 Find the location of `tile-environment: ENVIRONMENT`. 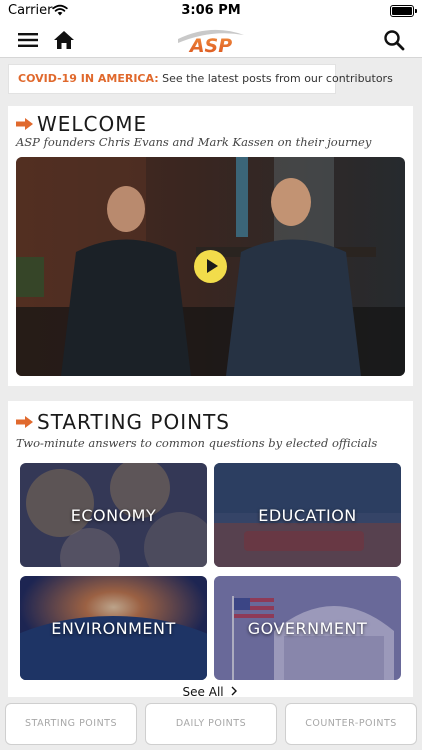

tile-environment: ENVIRONMENT is located at coordinates (113, 628).